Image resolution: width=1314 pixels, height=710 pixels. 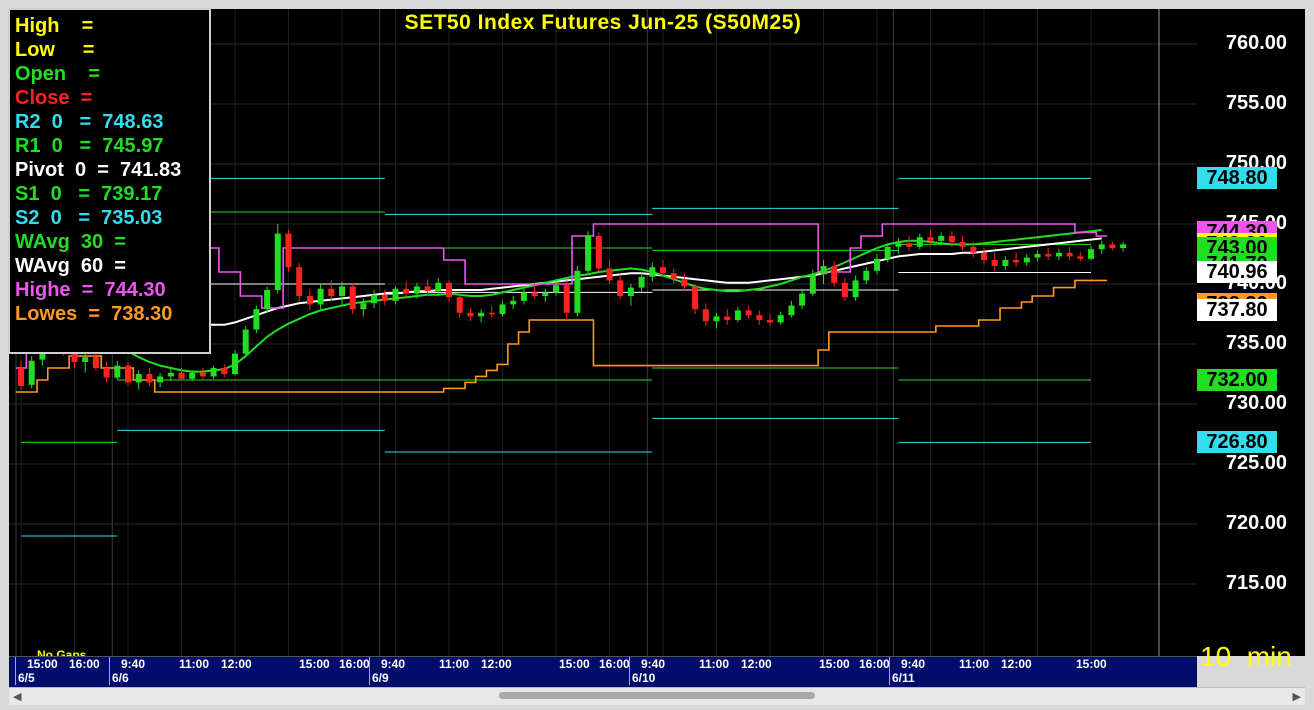 I want to click on y-value-badge: 732.00, so click(x=1237, y=380).